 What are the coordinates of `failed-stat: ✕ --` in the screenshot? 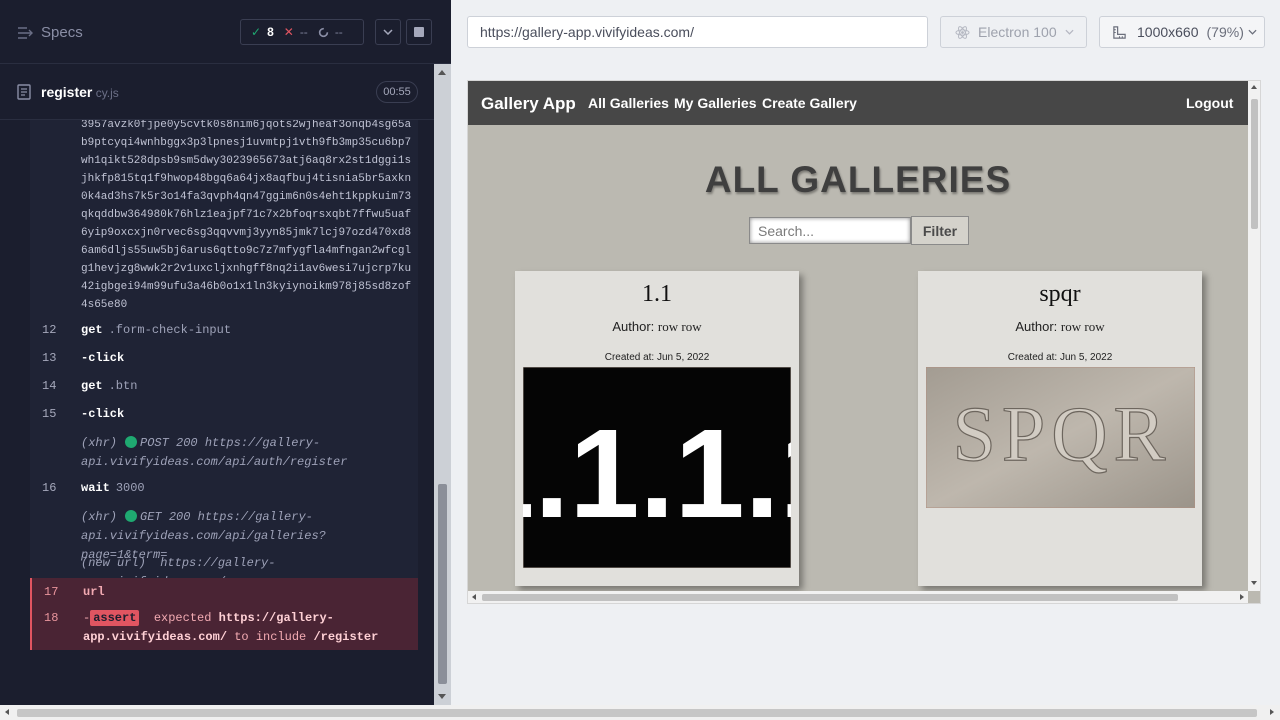 It's located at (296, 32).